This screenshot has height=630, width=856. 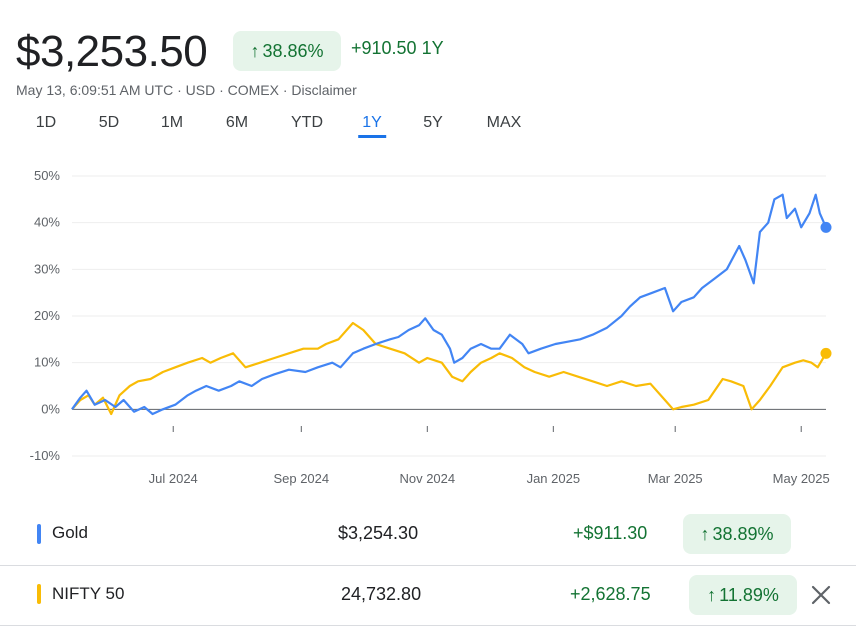 I want to click on series-change-abs: +2,628.75, so click(x=610, y=594).